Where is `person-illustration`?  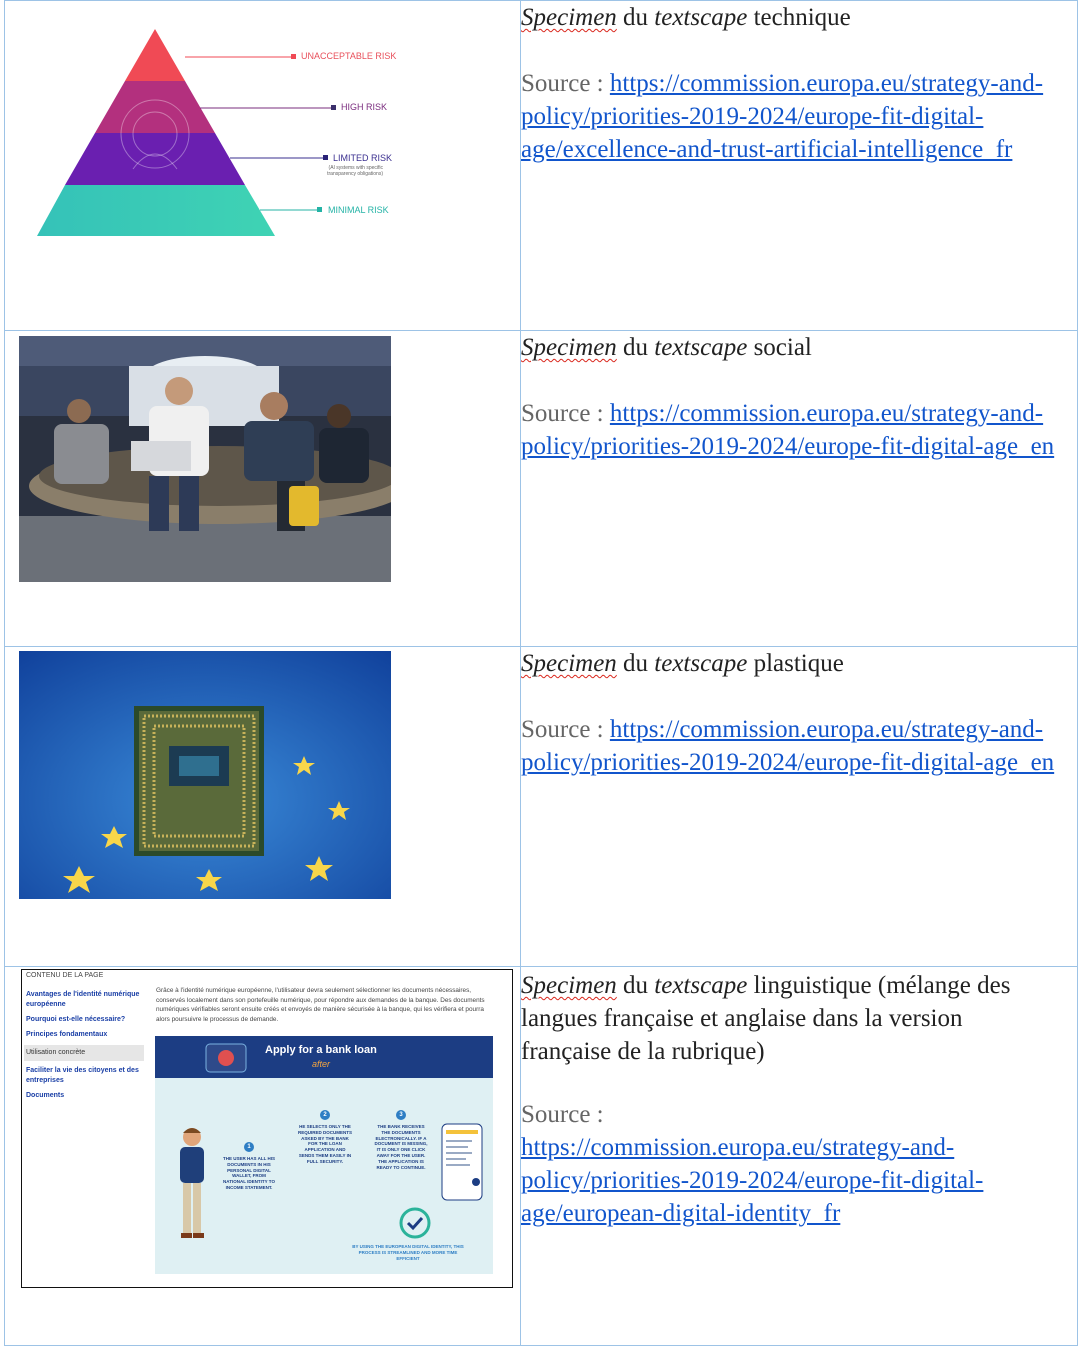
person-illustration is located at coordinates (192, 1183).